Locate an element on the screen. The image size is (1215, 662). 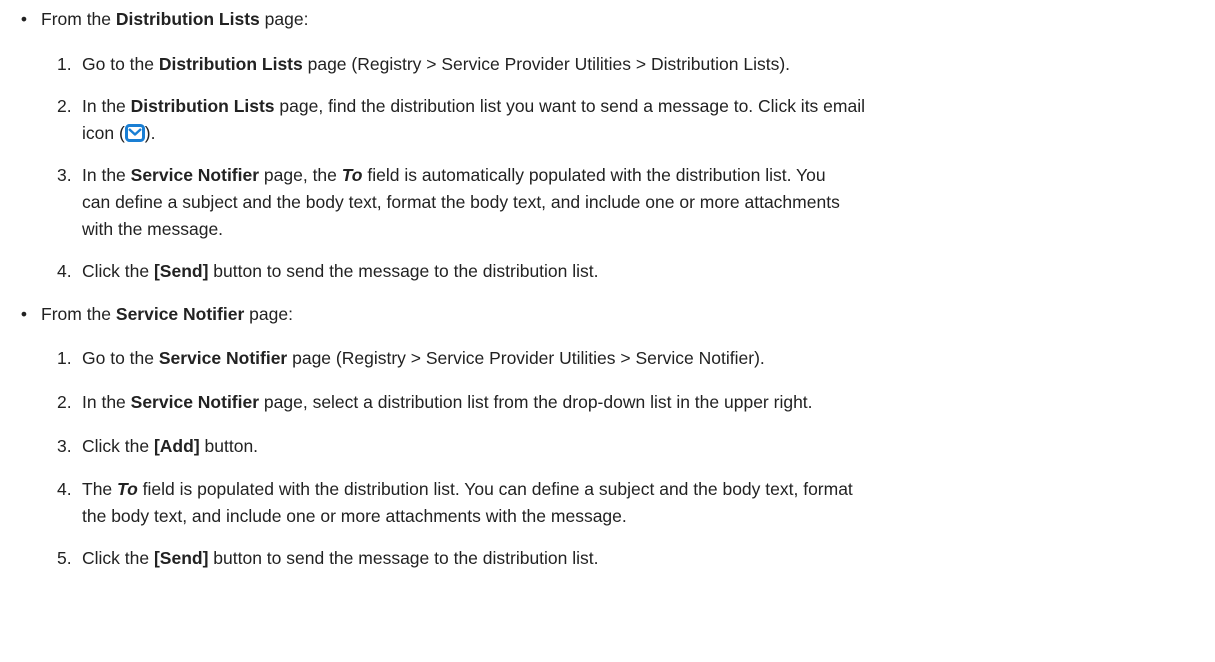
step-text: ). is located at coordinates (150, 133).